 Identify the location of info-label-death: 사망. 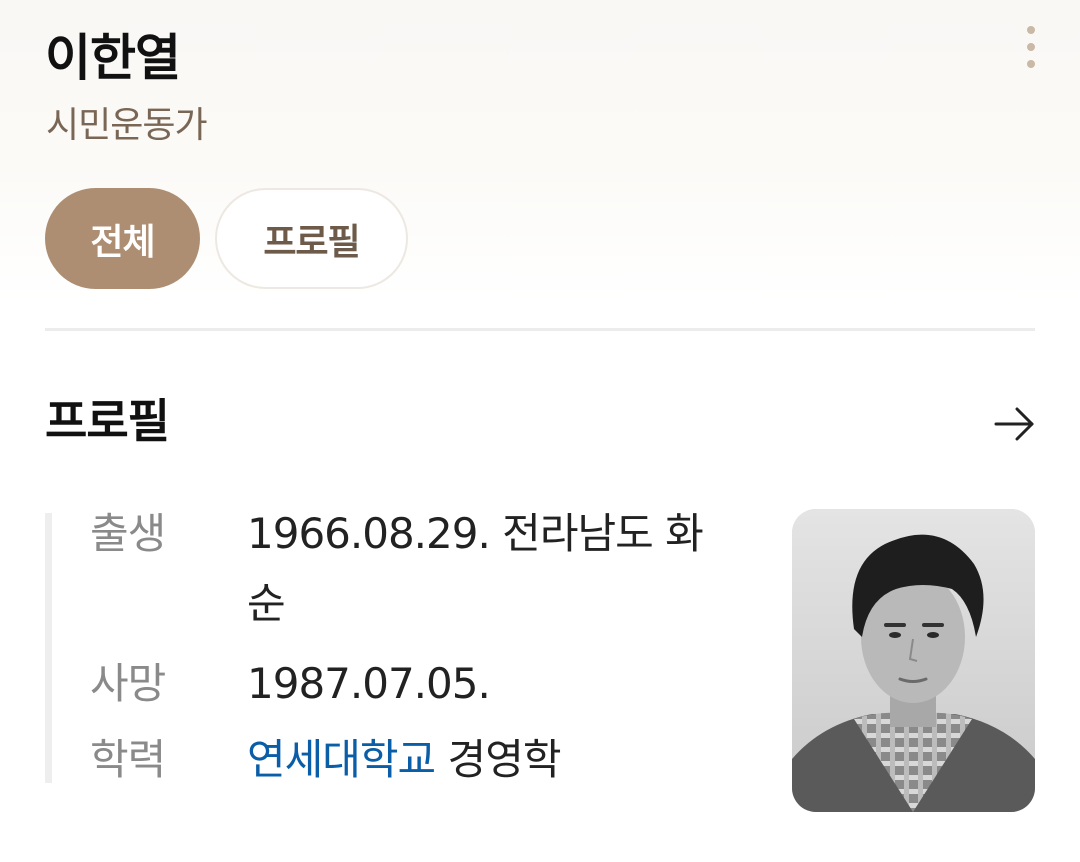
(128, 683).